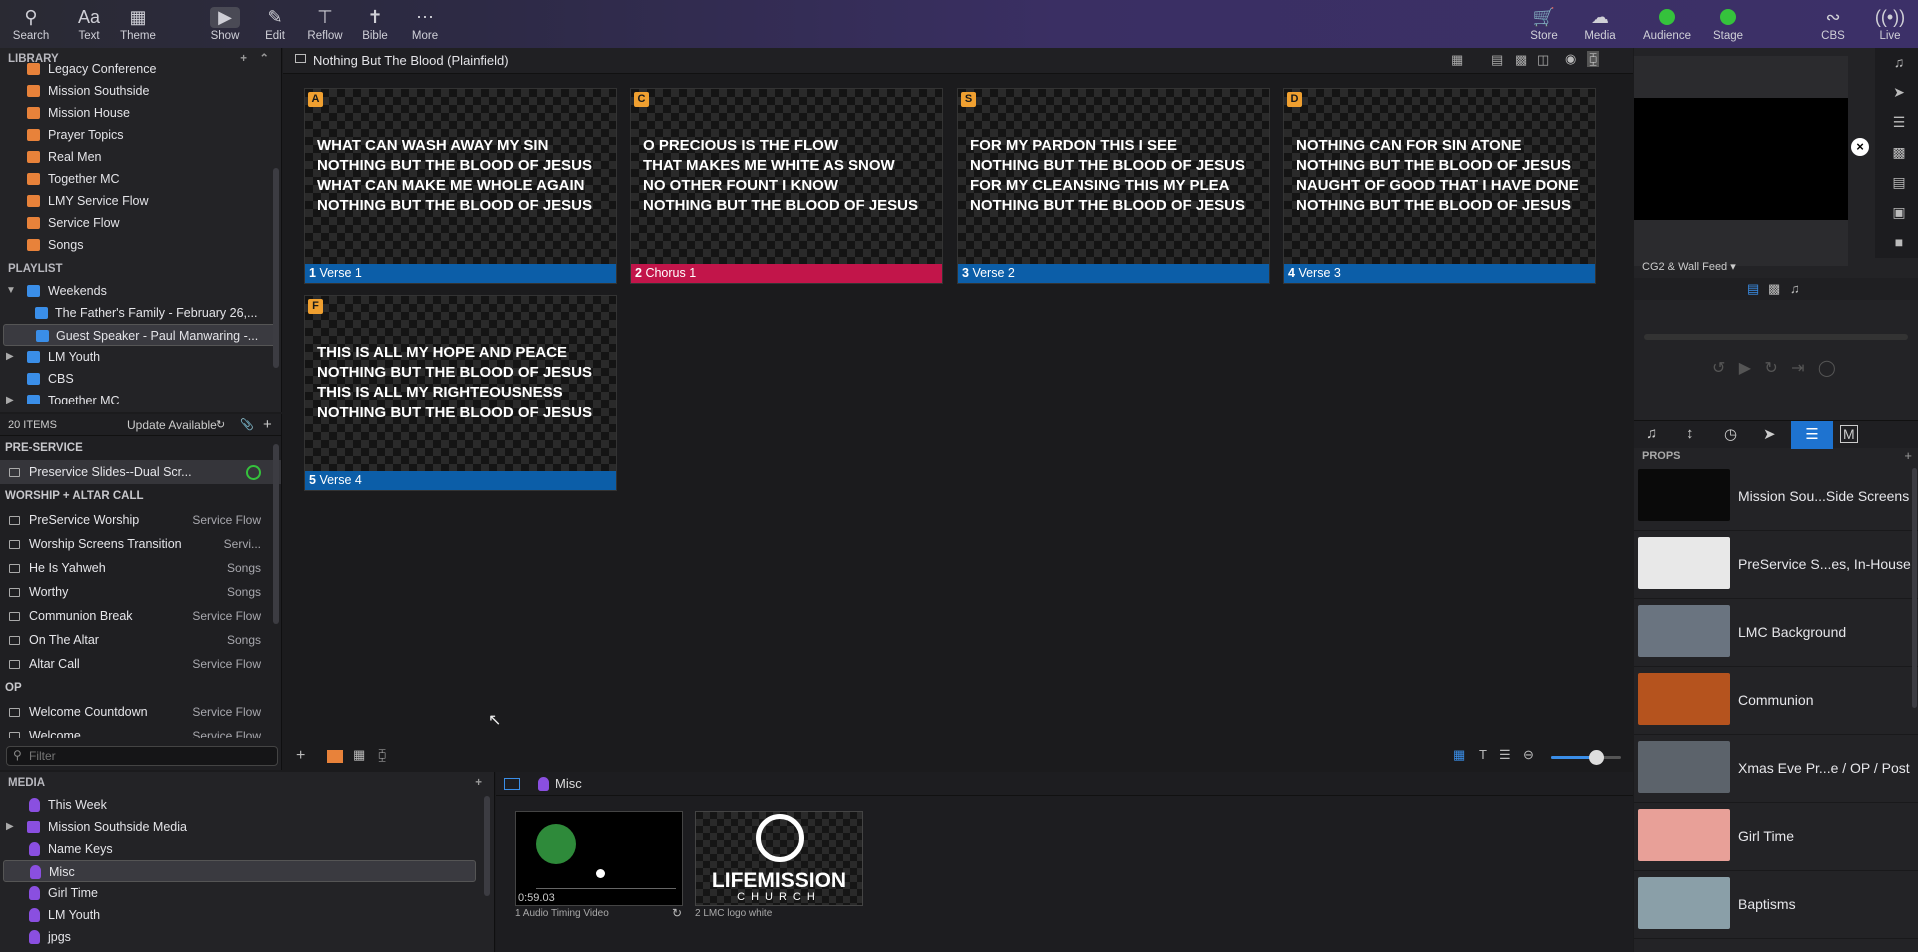 The image size is (1918, 952). Describe the element at coordinates (1651, 433) in the screenshot. I see `audio-icon: ♫` at that location.